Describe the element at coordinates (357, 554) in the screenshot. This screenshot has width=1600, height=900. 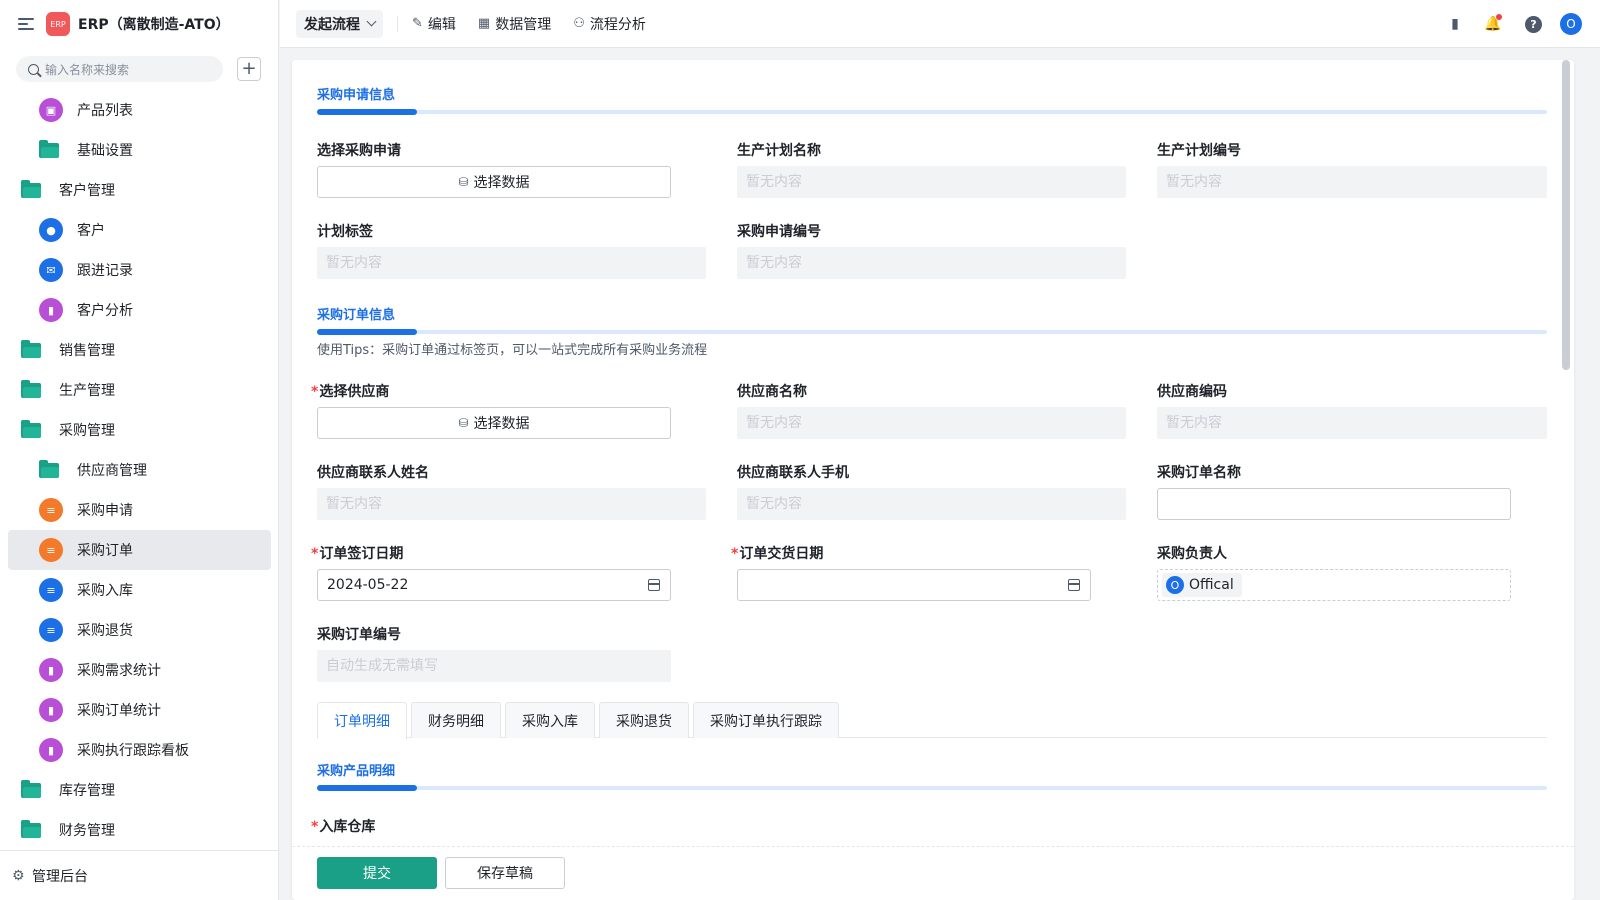
I see `field-label-sign-date: *订单签订日期` at that location.